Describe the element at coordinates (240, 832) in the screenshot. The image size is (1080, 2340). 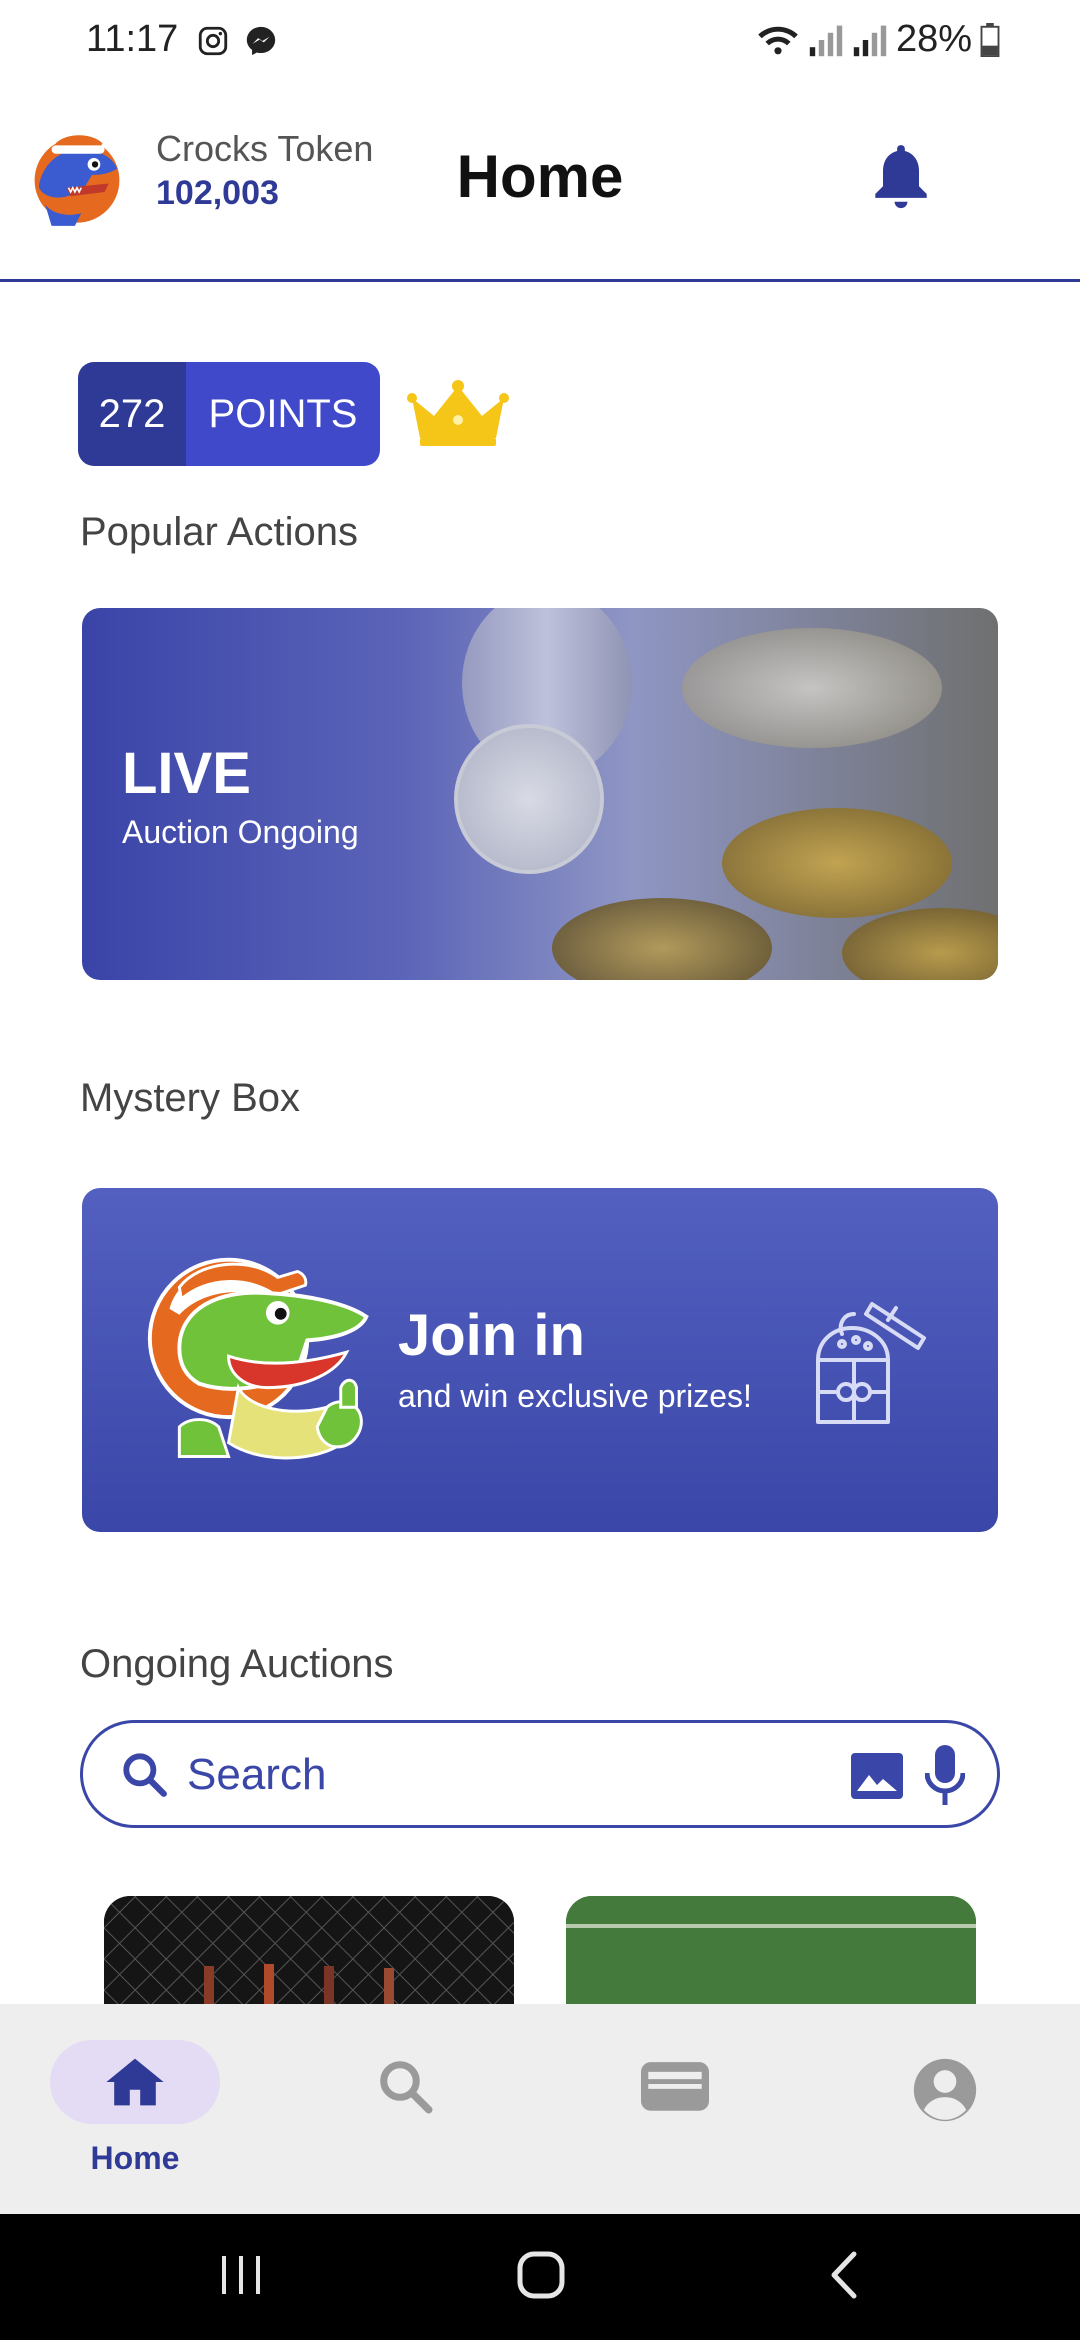
I see `live-subtitle: Auction Ongoing` at that location.